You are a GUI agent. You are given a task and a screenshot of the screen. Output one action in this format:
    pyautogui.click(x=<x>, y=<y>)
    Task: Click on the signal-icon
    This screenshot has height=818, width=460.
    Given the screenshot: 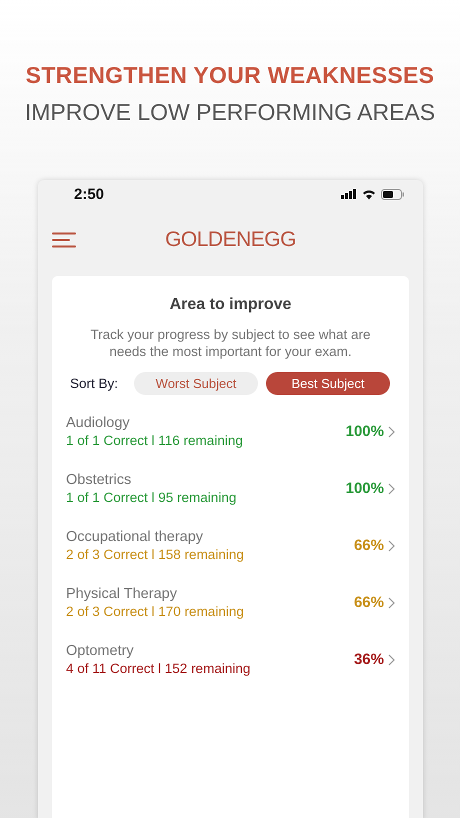 What is the action you would take?
    pyautogui.click(x=349, y=194)
    